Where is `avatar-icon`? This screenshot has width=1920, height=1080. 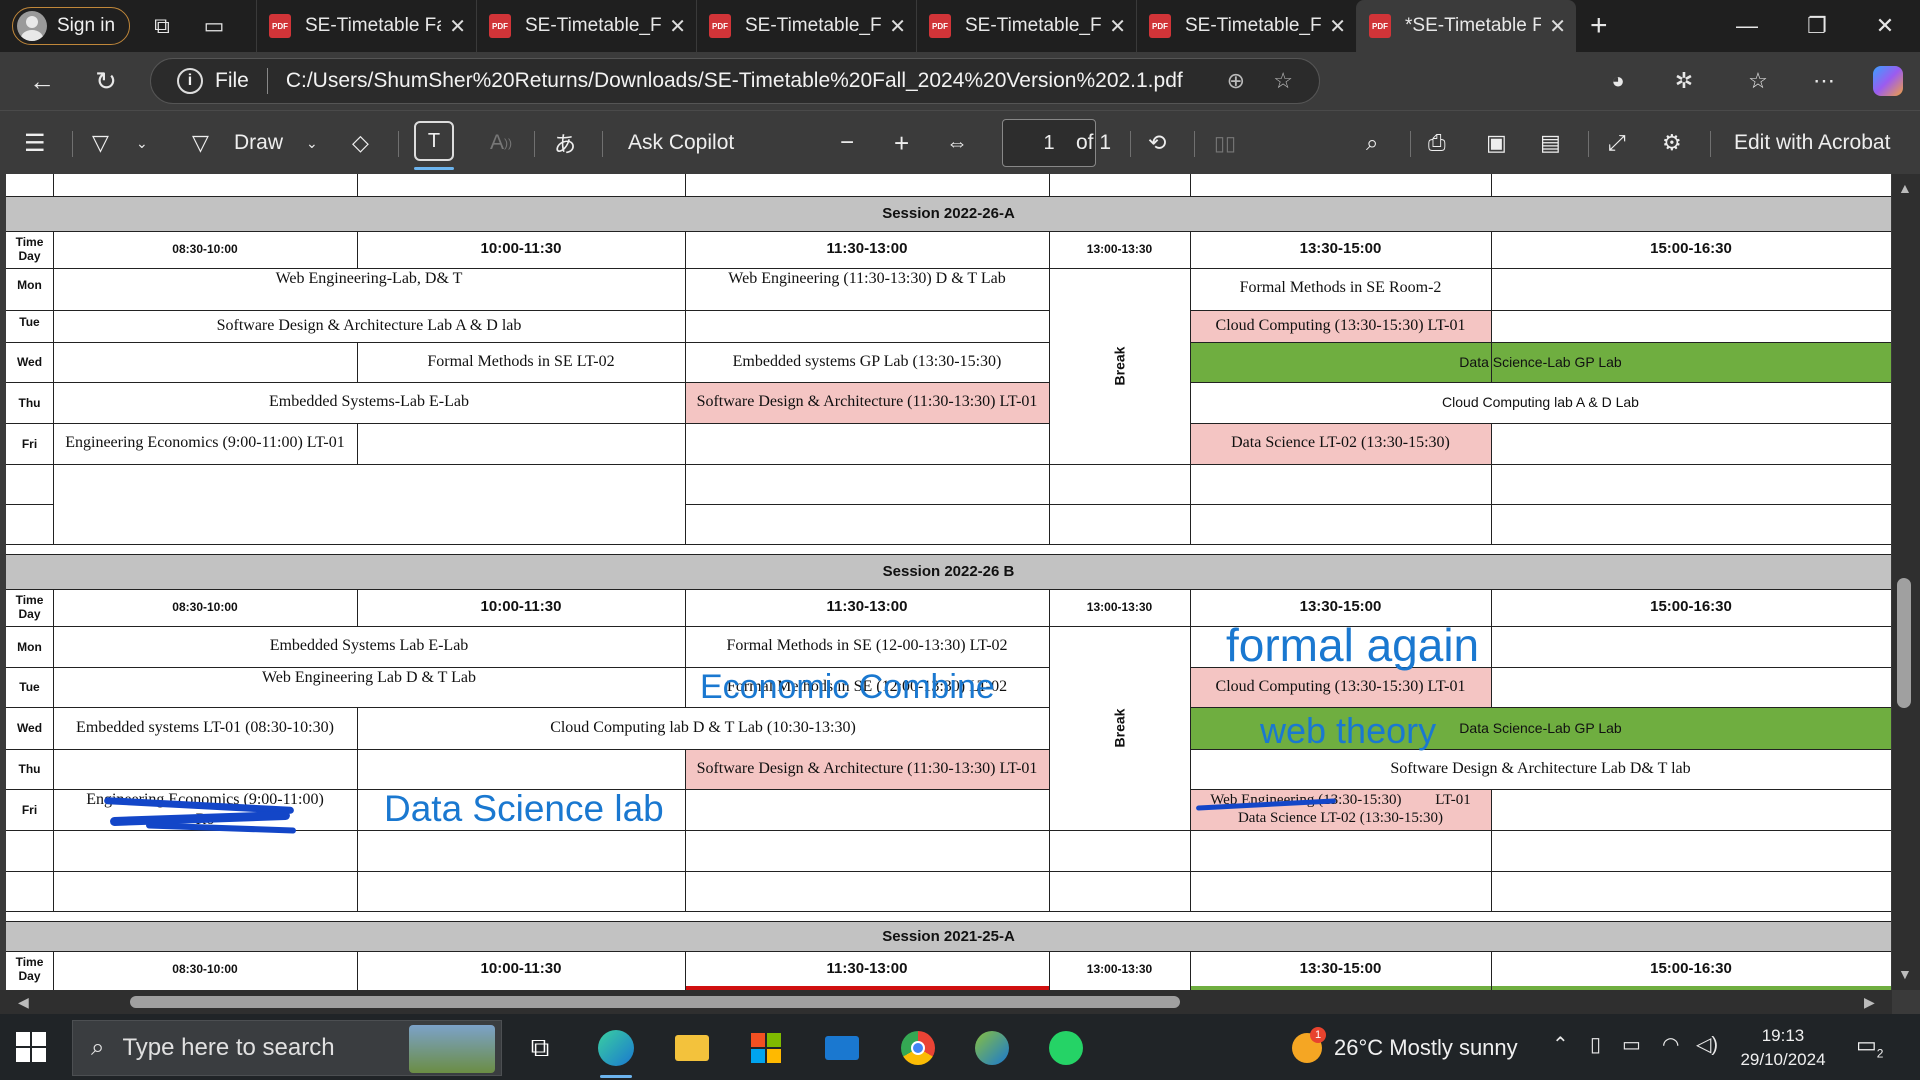 avatar-icon is located at coordinates (32, 26).